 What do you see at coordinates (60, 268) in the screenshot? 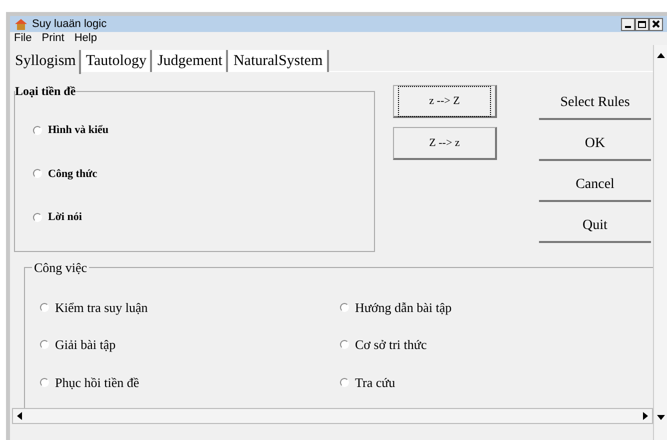
I see `group-title: Công việc` at bounding box center [60, 268].